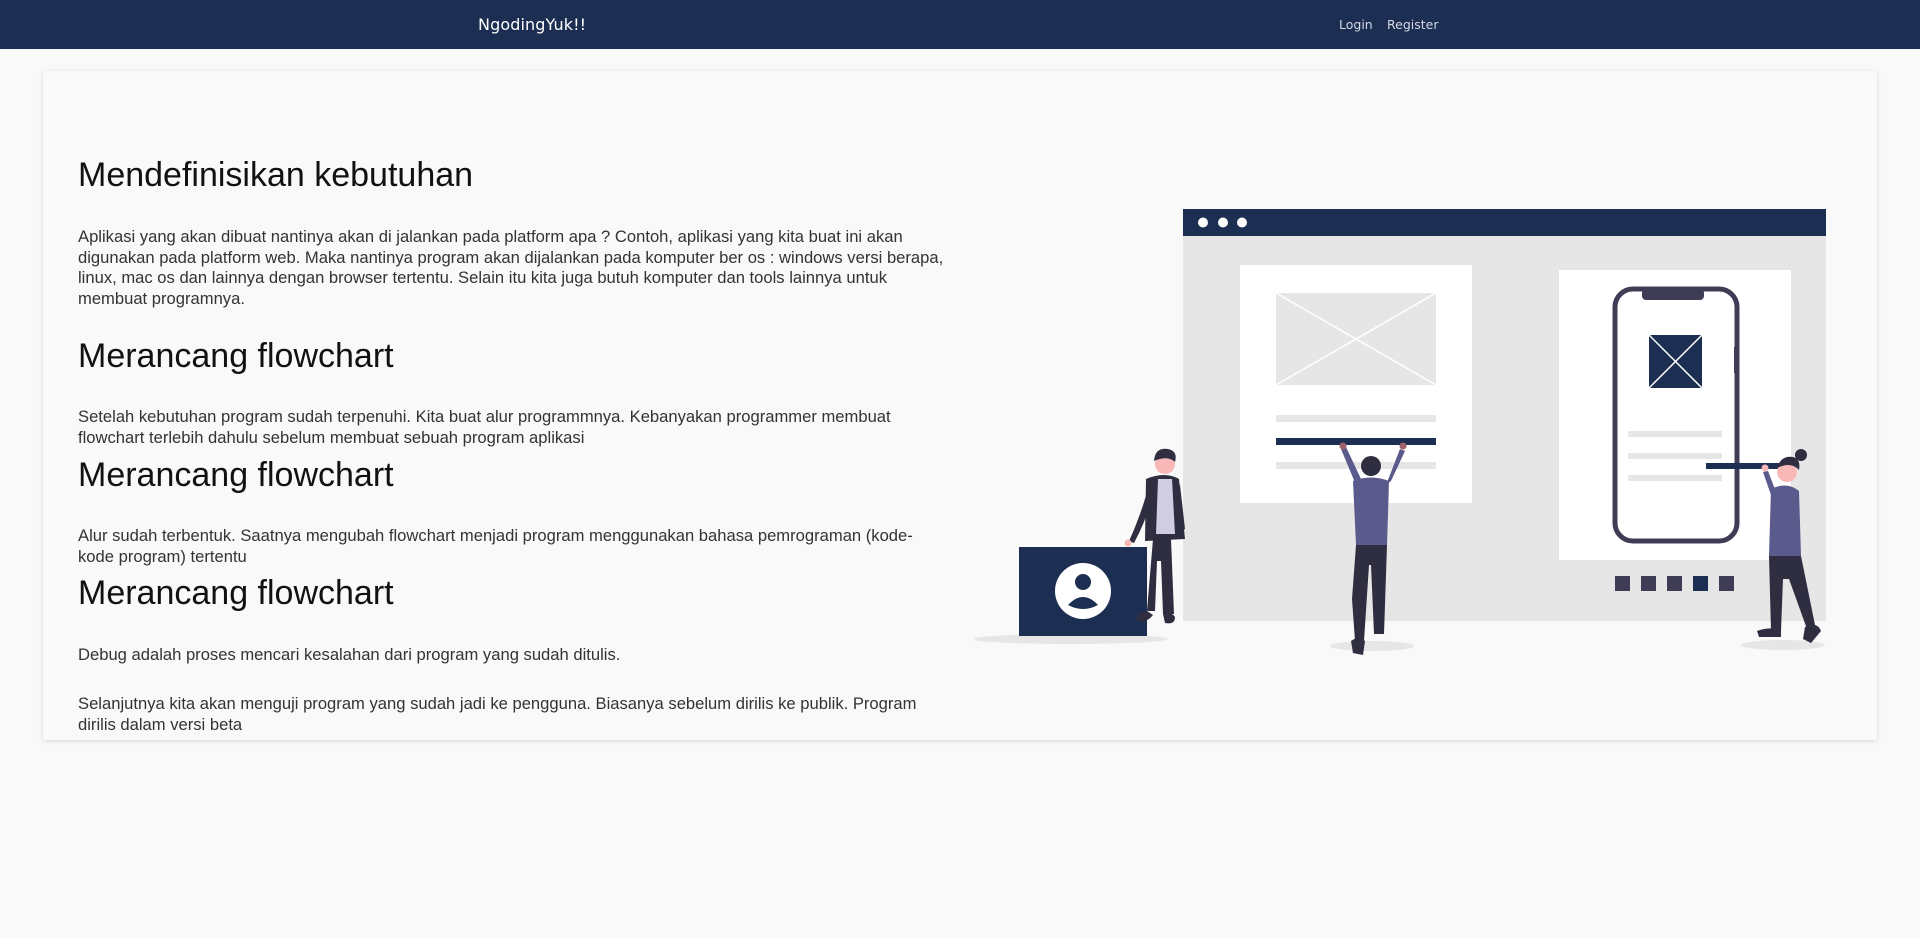 The image size is (1920, 938). What do you see at coordinates (1676, 415) in the screenshot?
I see `phone-mockup` at bounding box center [1676, 415].